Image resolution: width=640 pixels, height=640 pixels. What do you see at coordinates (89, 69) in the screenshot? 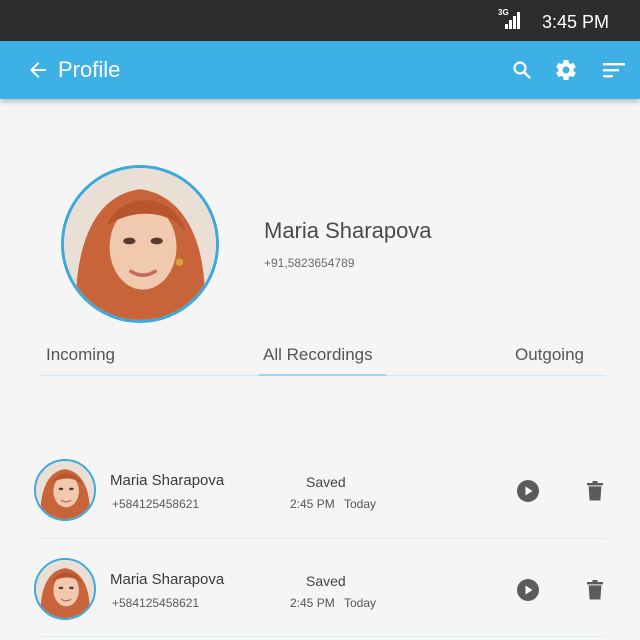
I see `page-title: Profile` at bounding box center [89, 69].